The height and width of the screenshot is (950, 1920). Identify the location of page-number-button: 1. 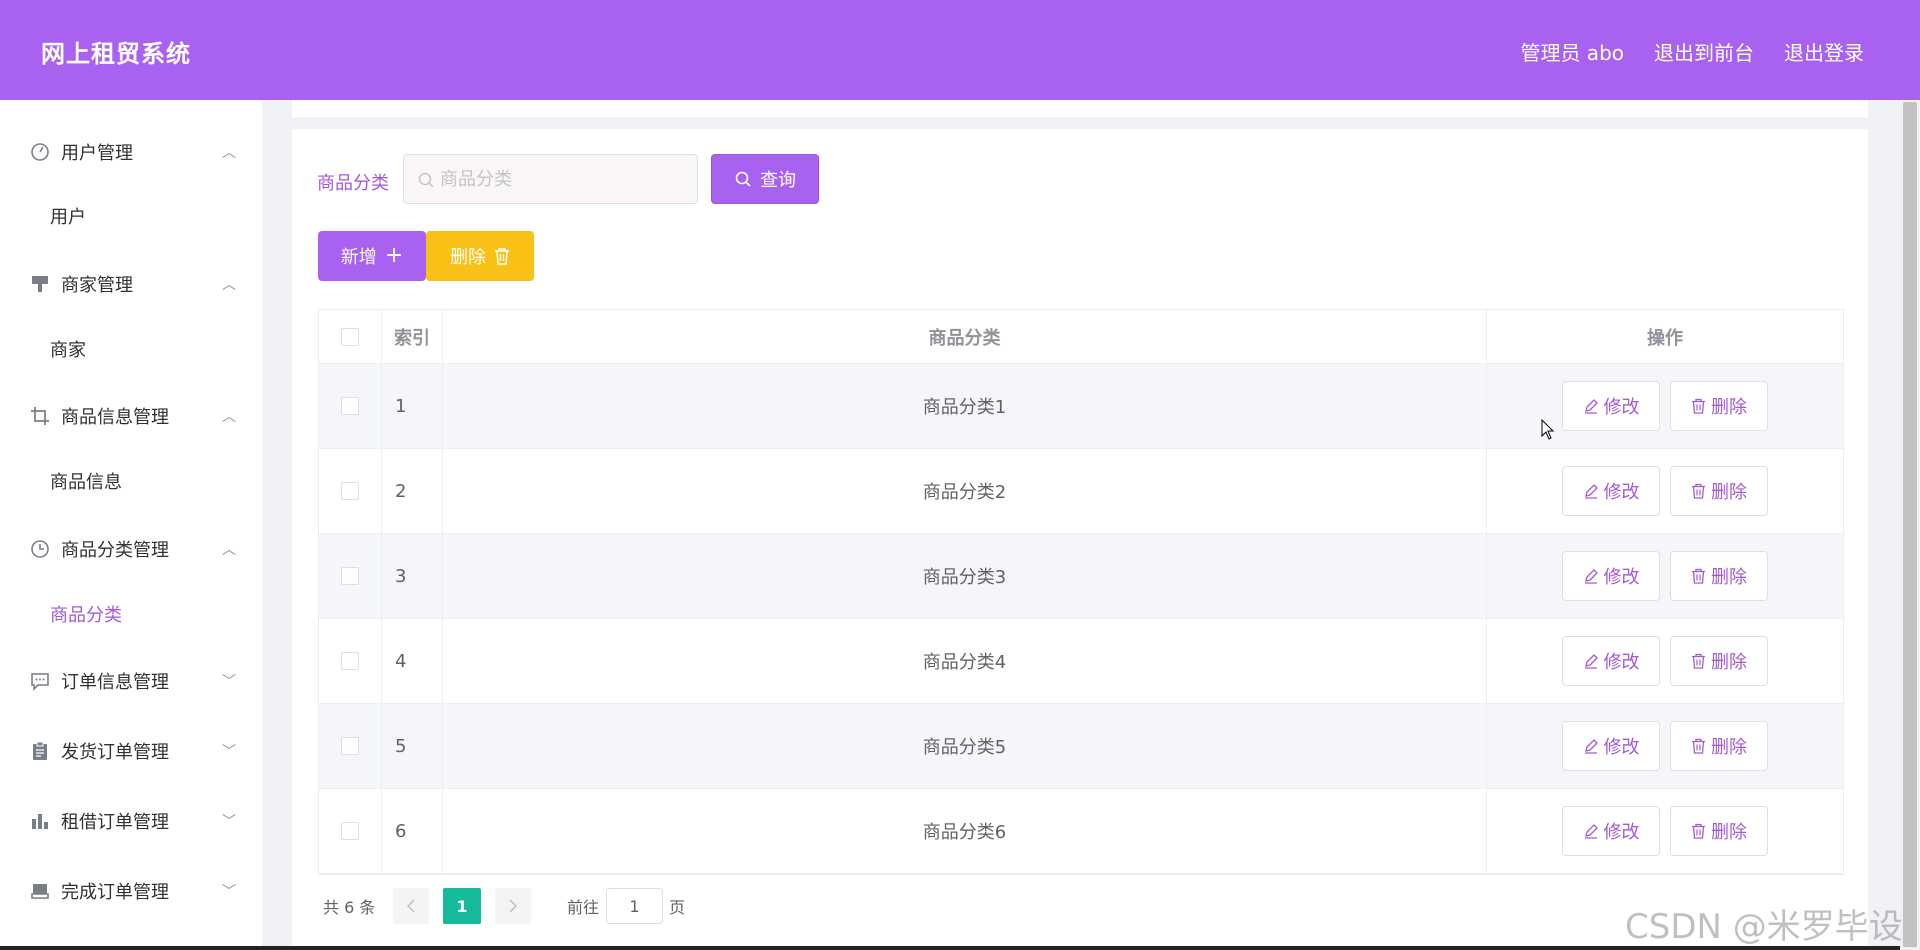
(462, 906).